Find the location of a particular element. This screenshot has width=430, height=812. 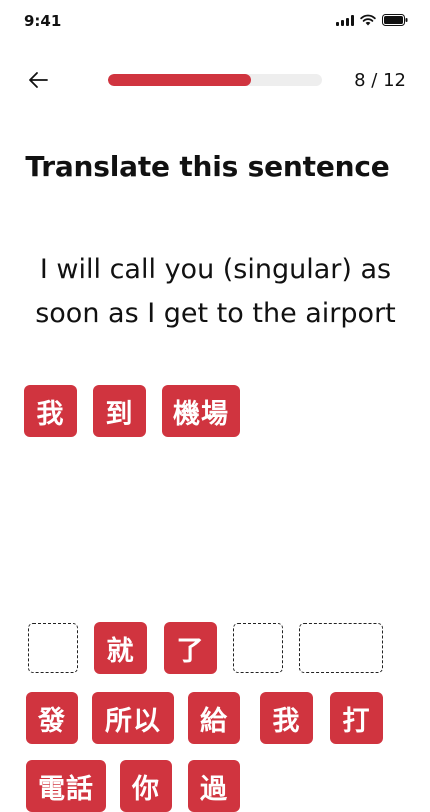

progress-bar is located at coordinates (215, 80).